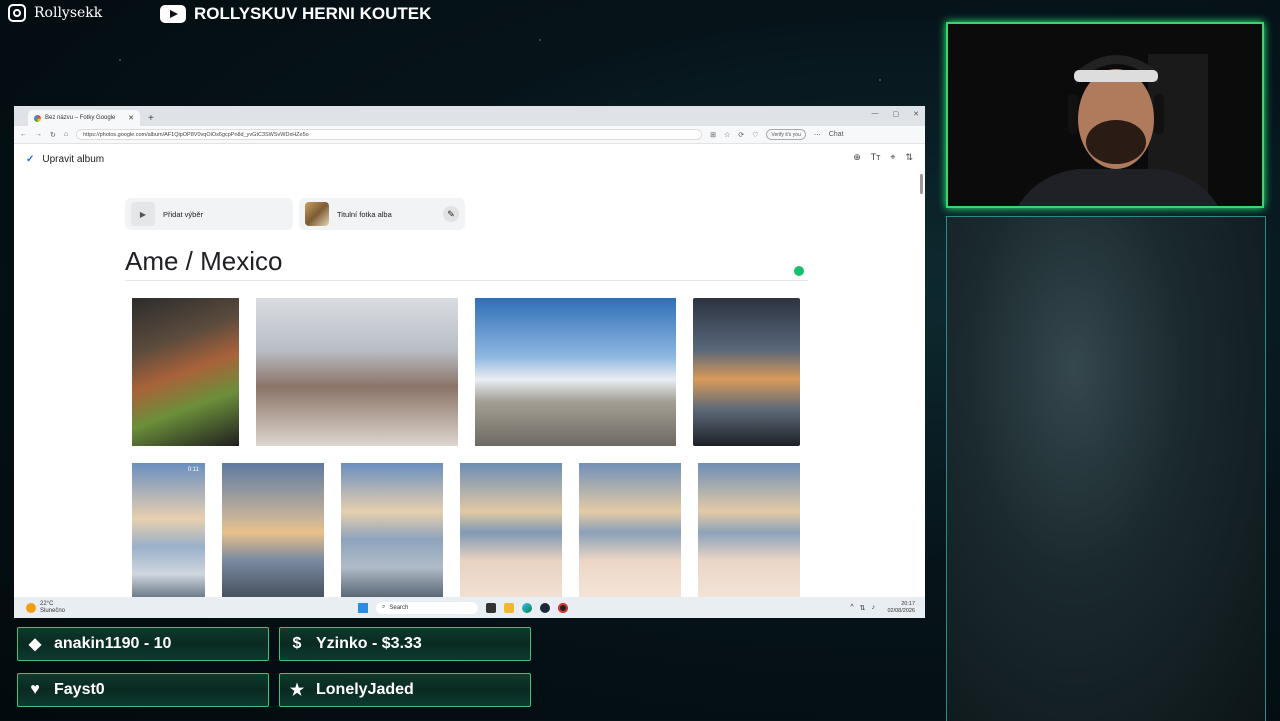 Image resolution: width=1280 pixels, height=721 pixels. I want to click on add-selection-button: ▶ Přidat výběr, so click(209, 214).